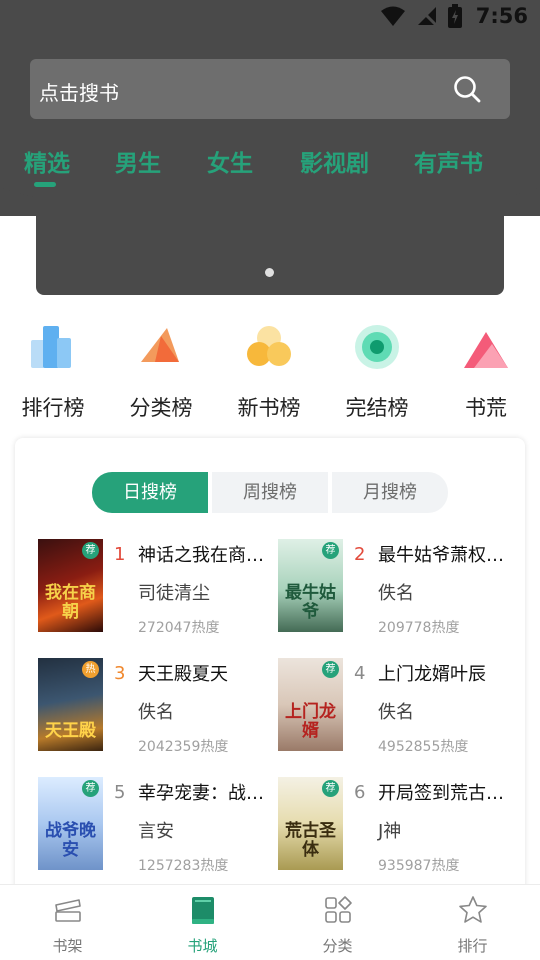 This screenshot has height=960, width=540. Describe the element at coordinates (120, 554) in the screenshot. I see `rank-number: 1` at that location.